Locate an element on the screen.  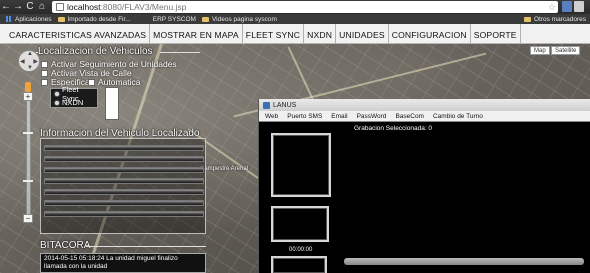
home-button: ⌂ is located at coordinates (42, 7).